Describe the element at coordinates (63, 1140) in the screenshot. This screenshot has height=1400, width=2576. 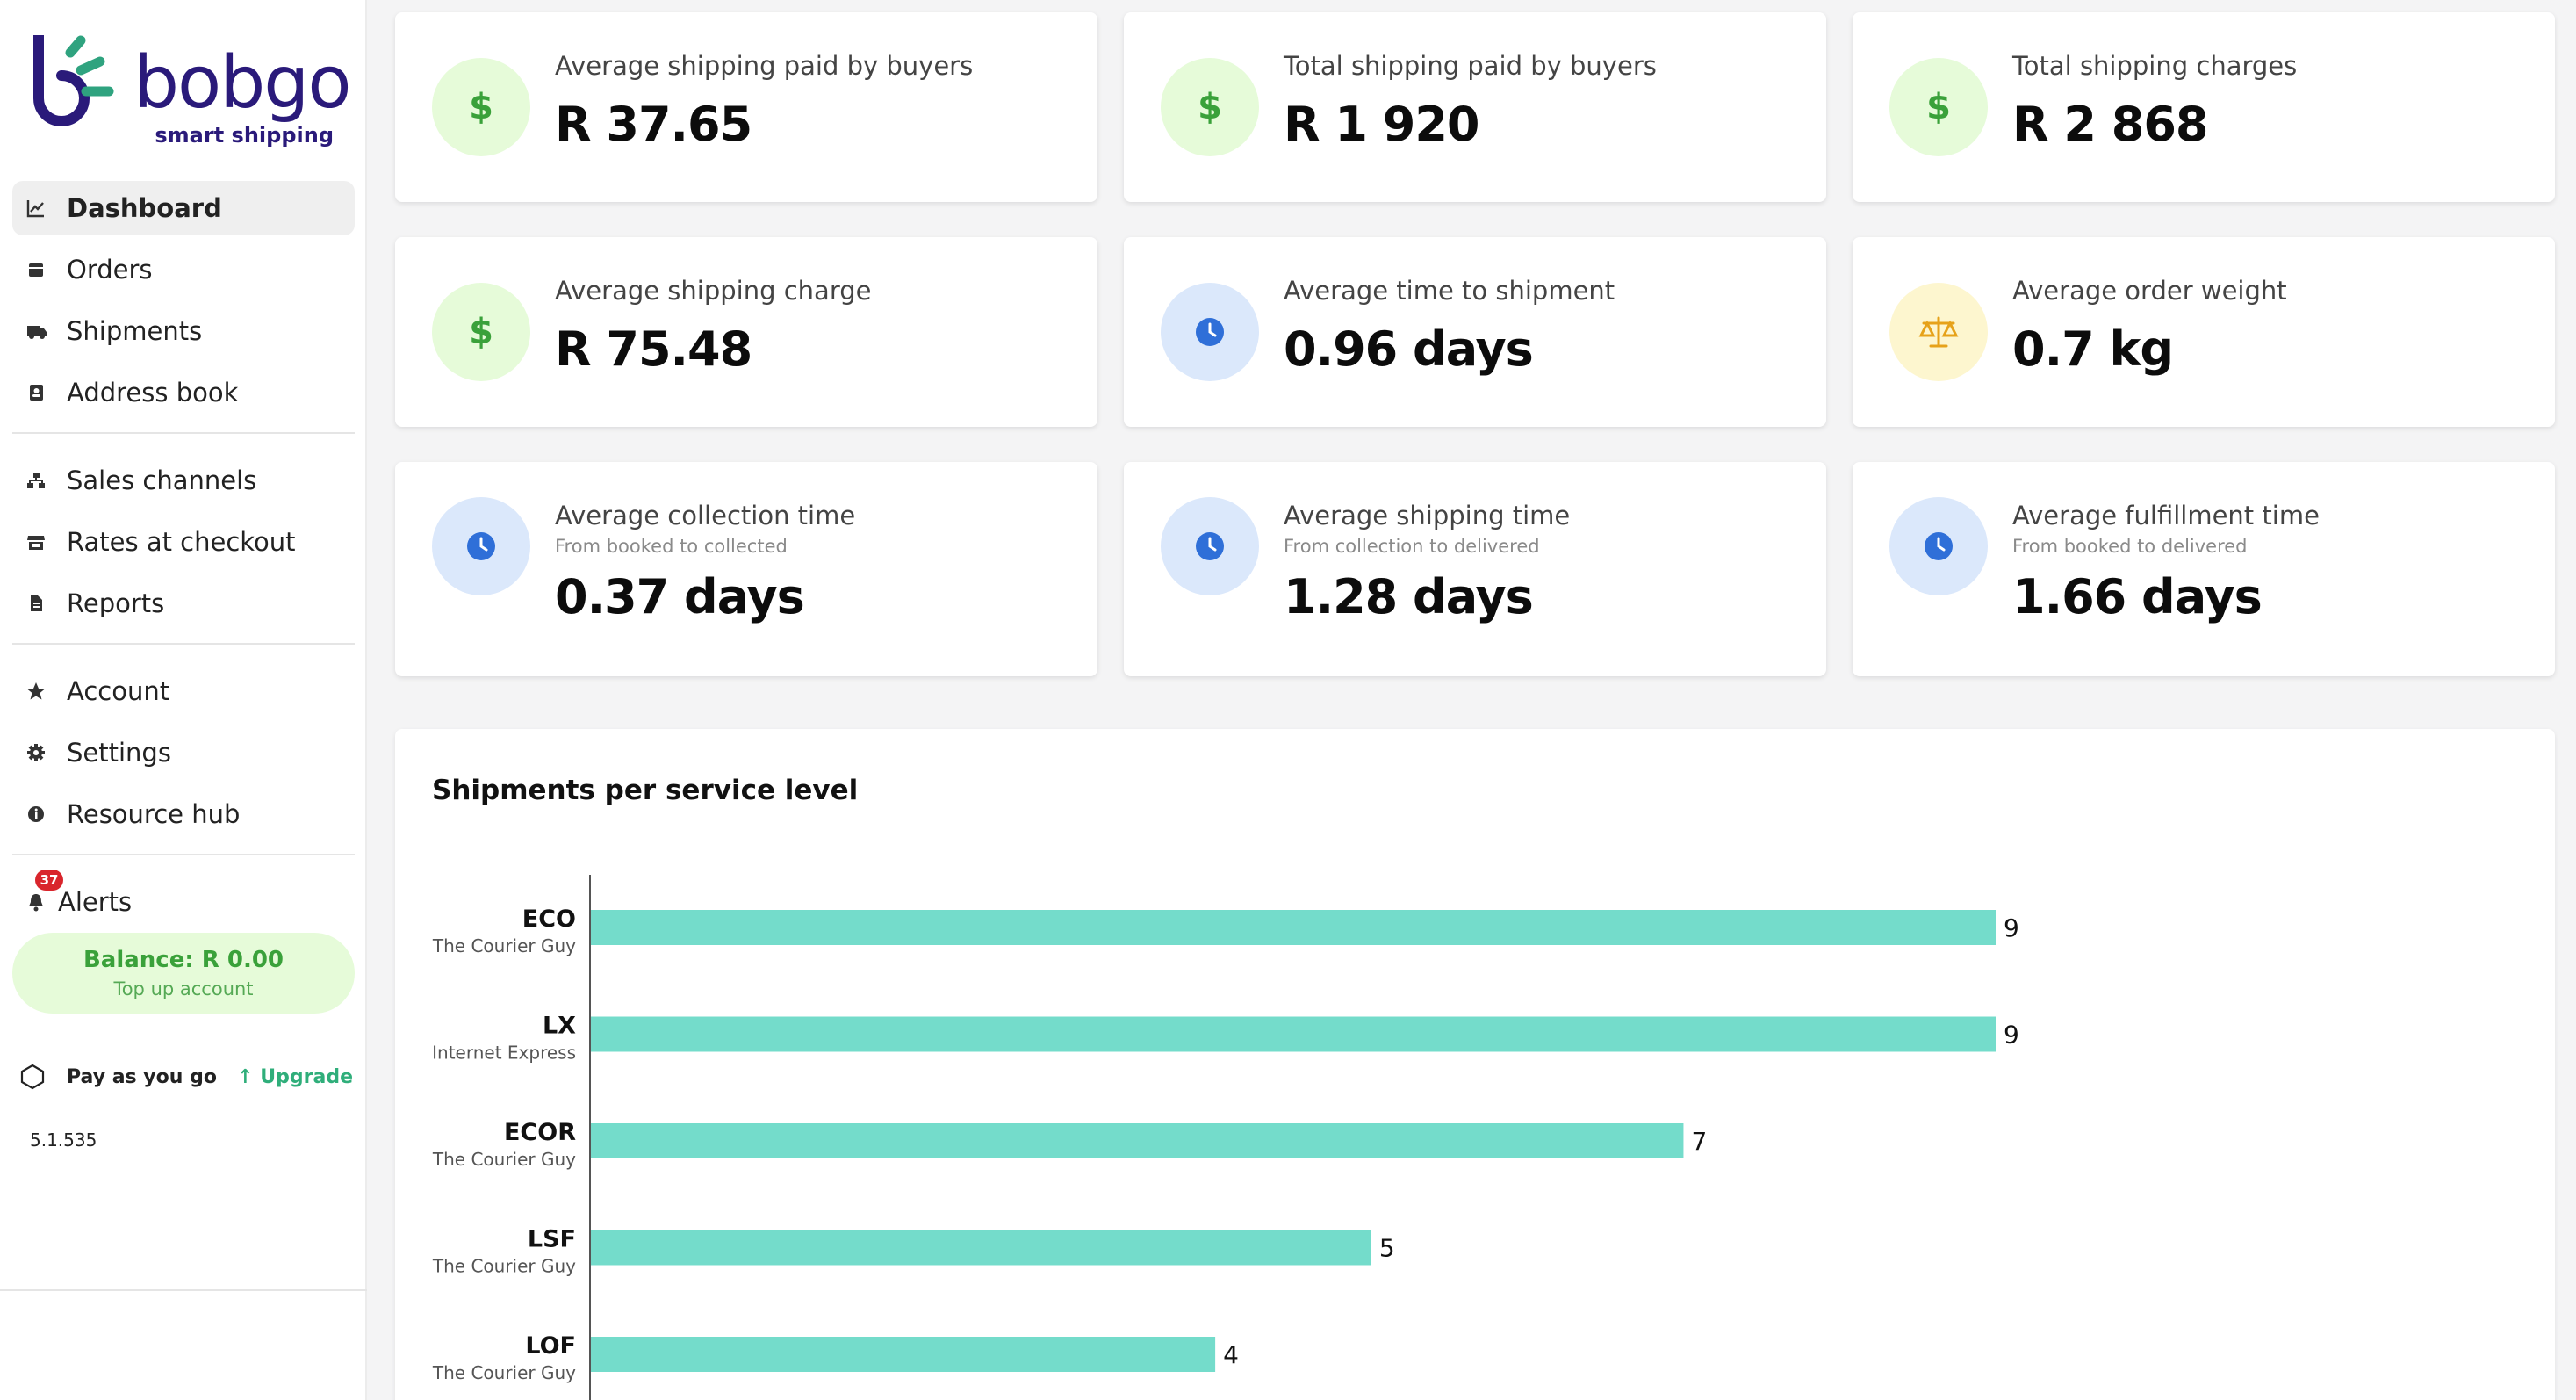
I see `app-version: 5.1.535` at that location.